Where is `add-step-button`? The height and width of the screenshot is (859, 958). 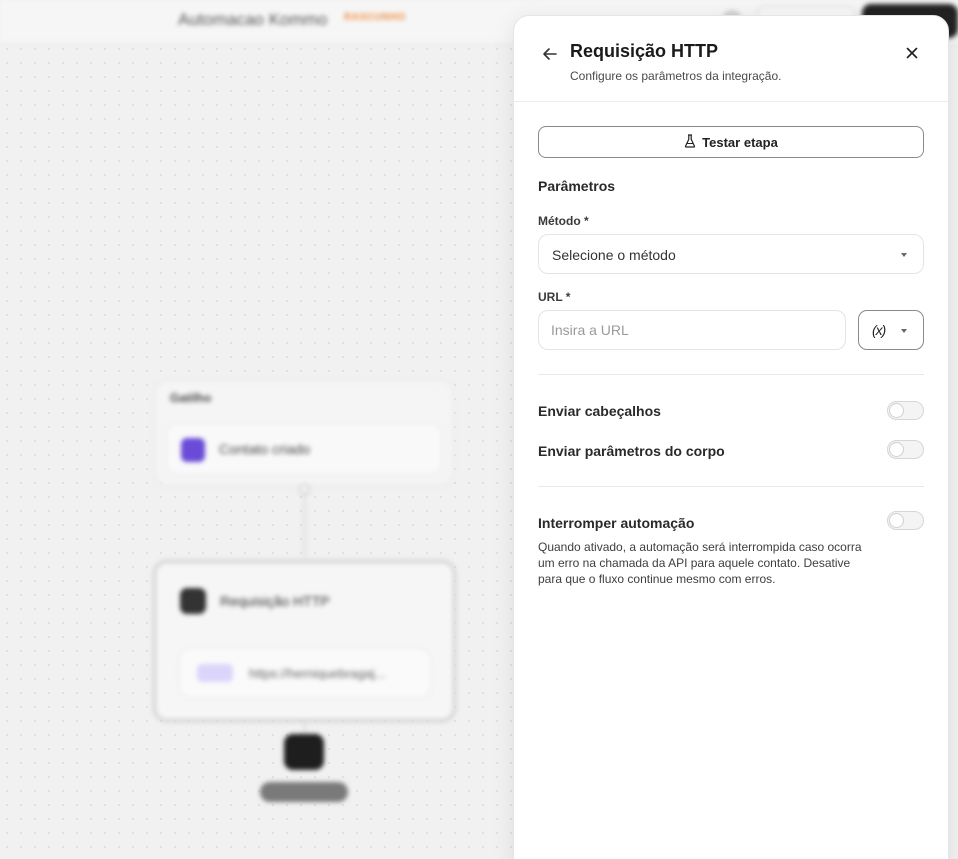
add-step-button is located at coordinates (304, 752).